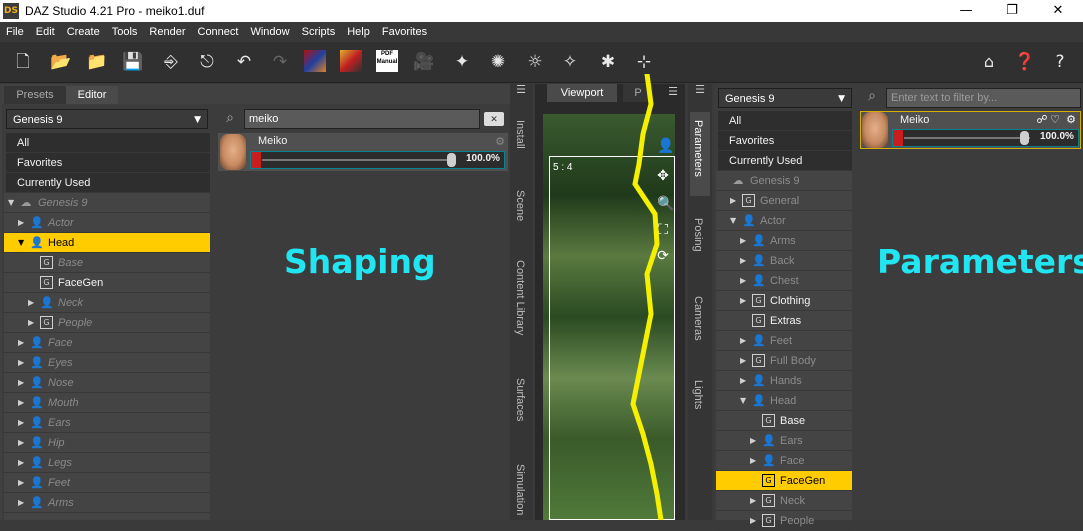 Image resolution: width=1083 pixels, height=531 pixels. Describe the element at coordinates (698, 318) in the screenshot. I see `tab-cameras: Cameras` at that location.